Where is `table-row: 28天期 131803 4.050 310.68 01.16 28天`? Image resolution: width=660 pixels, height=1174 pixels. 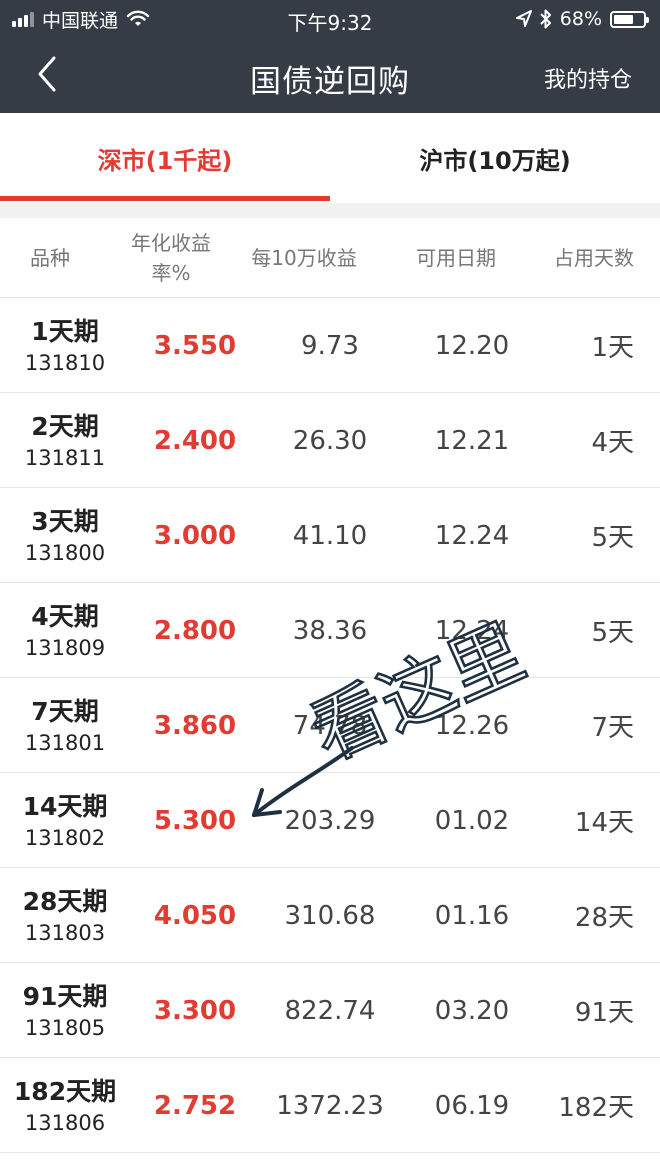
table-row: 28天期 131803 4.050 310.68 01.16 28天 is located at coordinates (330, 915).